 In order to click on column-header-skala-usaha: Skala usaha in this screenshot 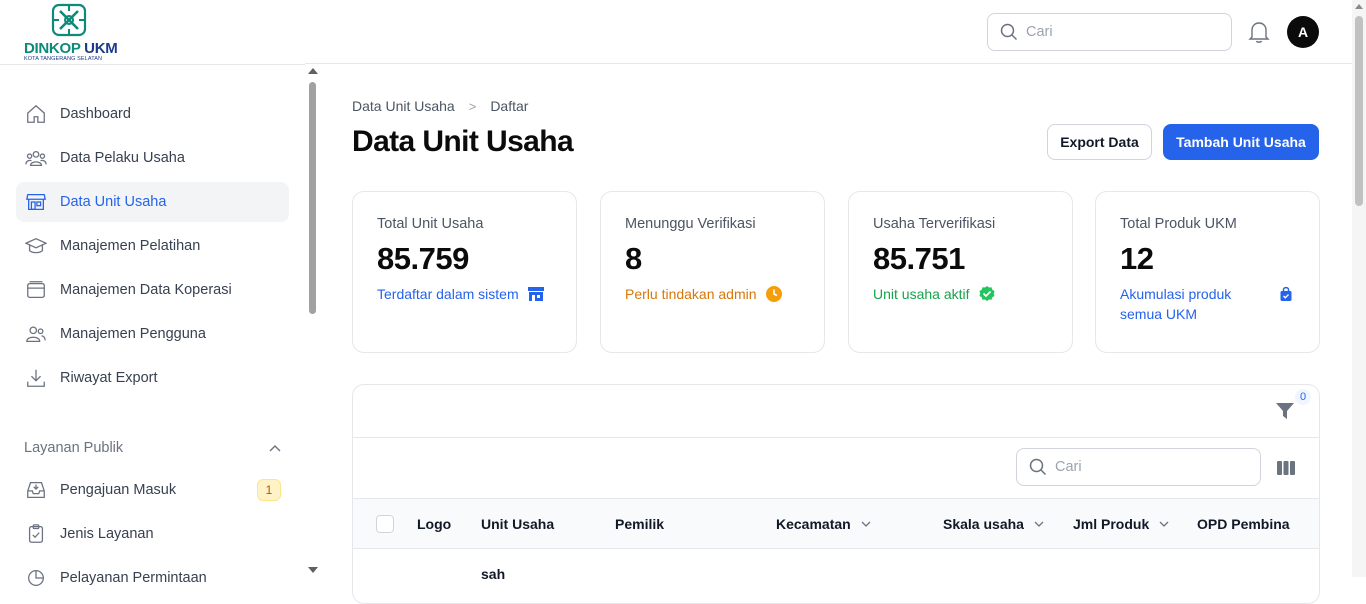, I will do `click(993, 524)`.